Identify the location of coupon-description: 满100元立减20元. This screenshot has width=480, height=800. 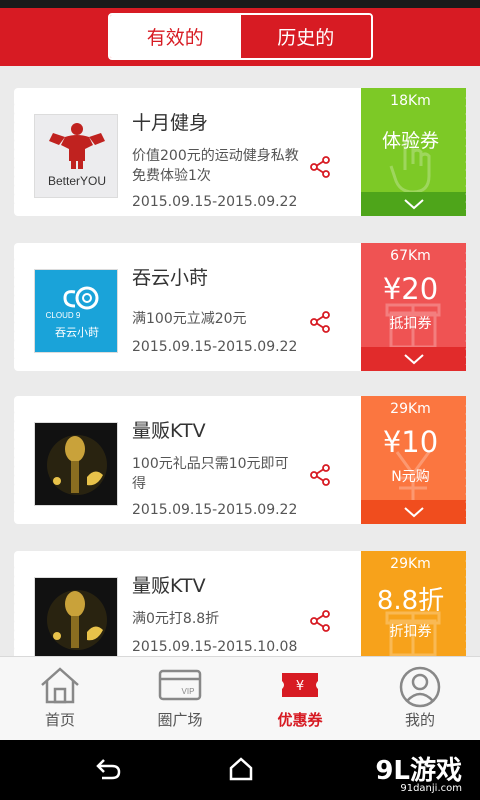
(189, 319).